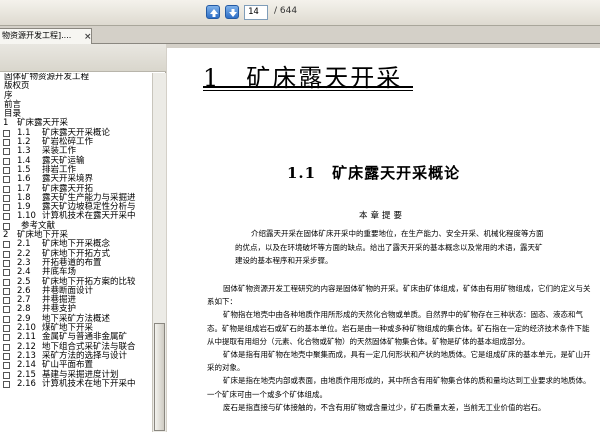 This screenshot has width=600, height=432. Describe the element at coordinates (383, 46) in the screenshot. I see `page-top-border` at that location.